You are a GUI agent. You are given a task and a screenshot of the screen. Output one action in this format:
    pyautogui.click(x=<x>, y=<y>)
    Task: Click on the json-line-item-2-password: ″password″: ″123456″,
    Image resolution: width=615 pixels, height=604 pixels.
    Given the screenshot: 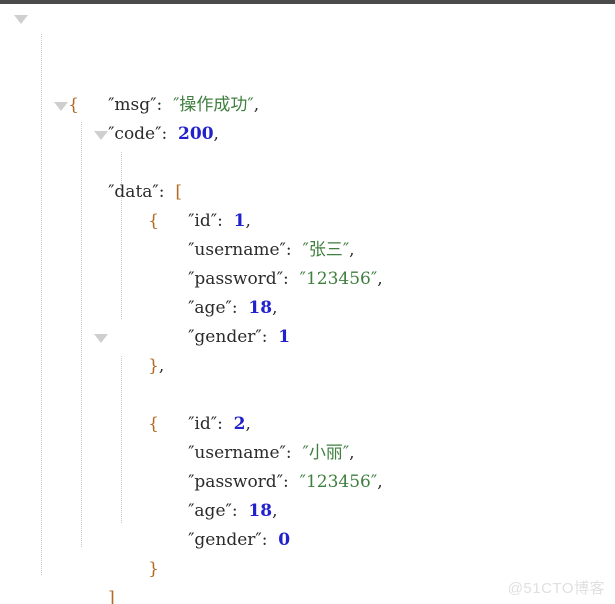 What is the action you would take?
    pyautogui.click(x=307, y=451)
    